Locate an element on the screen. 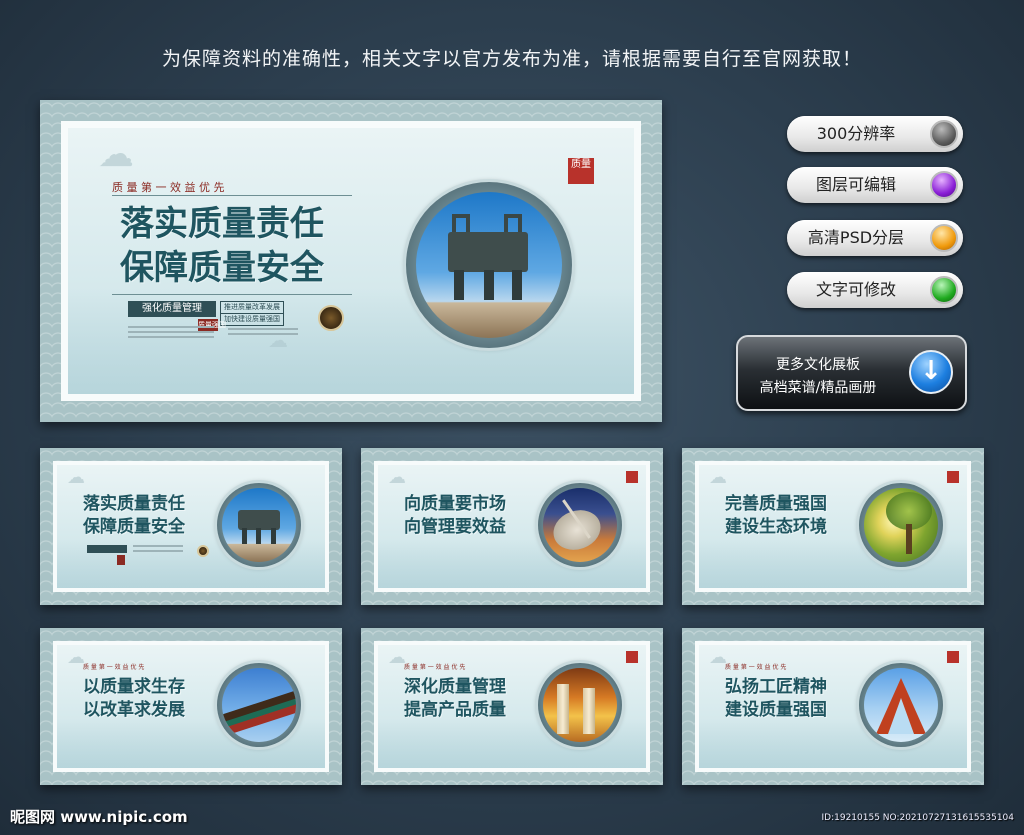 The height and width of the screenshot is (835, 1024). slogan-line-2: 建设质量强国 is located at coordinates (776, 710).